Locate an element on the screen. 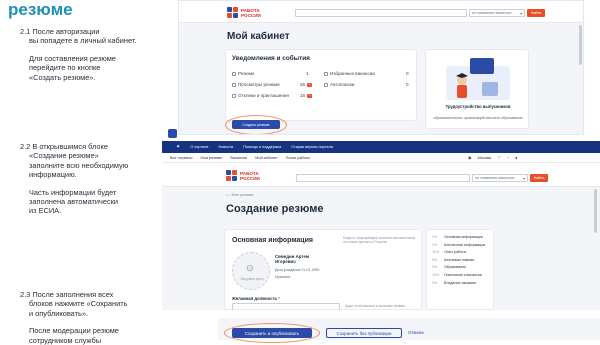  promo-title: Трудоустройство выпускников is located at coordinates (478, 106).